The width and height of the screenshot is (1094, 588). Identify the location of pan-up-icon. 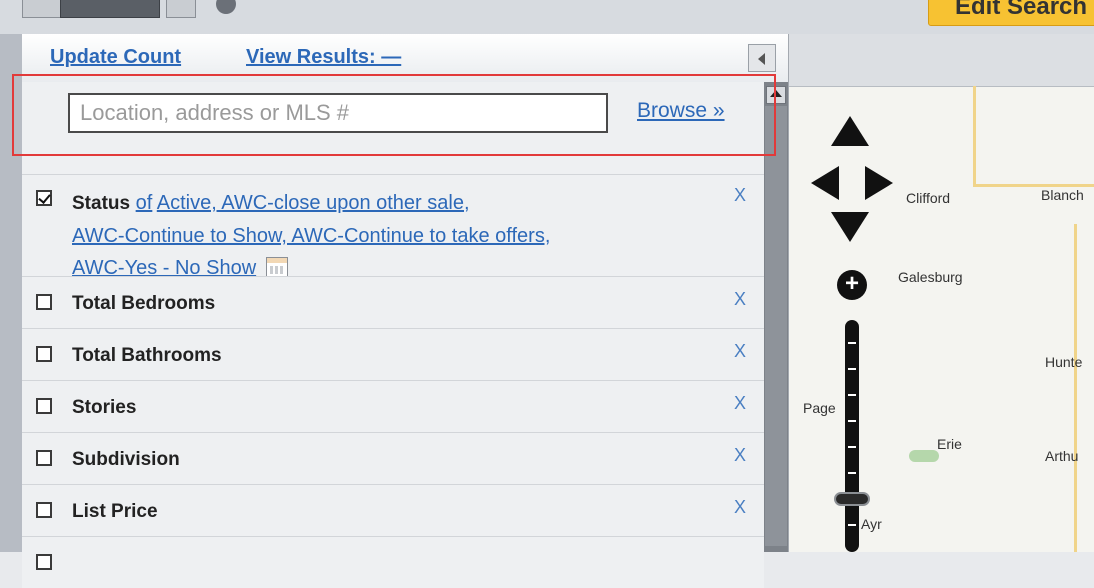
(850, 131).